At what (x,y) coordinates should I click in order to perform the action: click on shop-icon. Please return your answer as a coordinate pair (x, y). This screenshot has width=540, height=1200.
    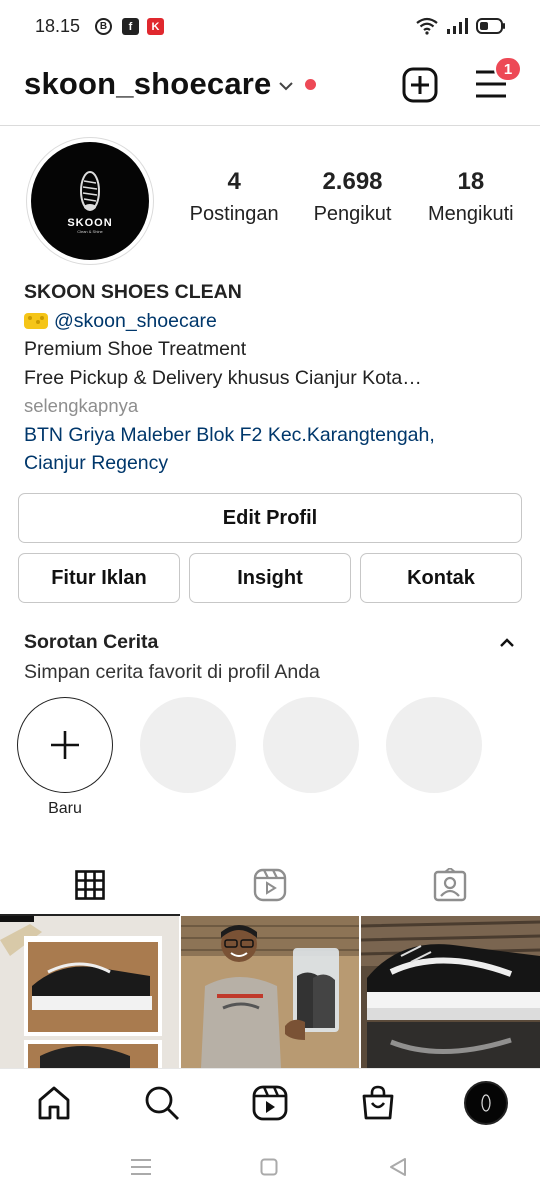
    Looking at the image, I should click on (378, 1102).